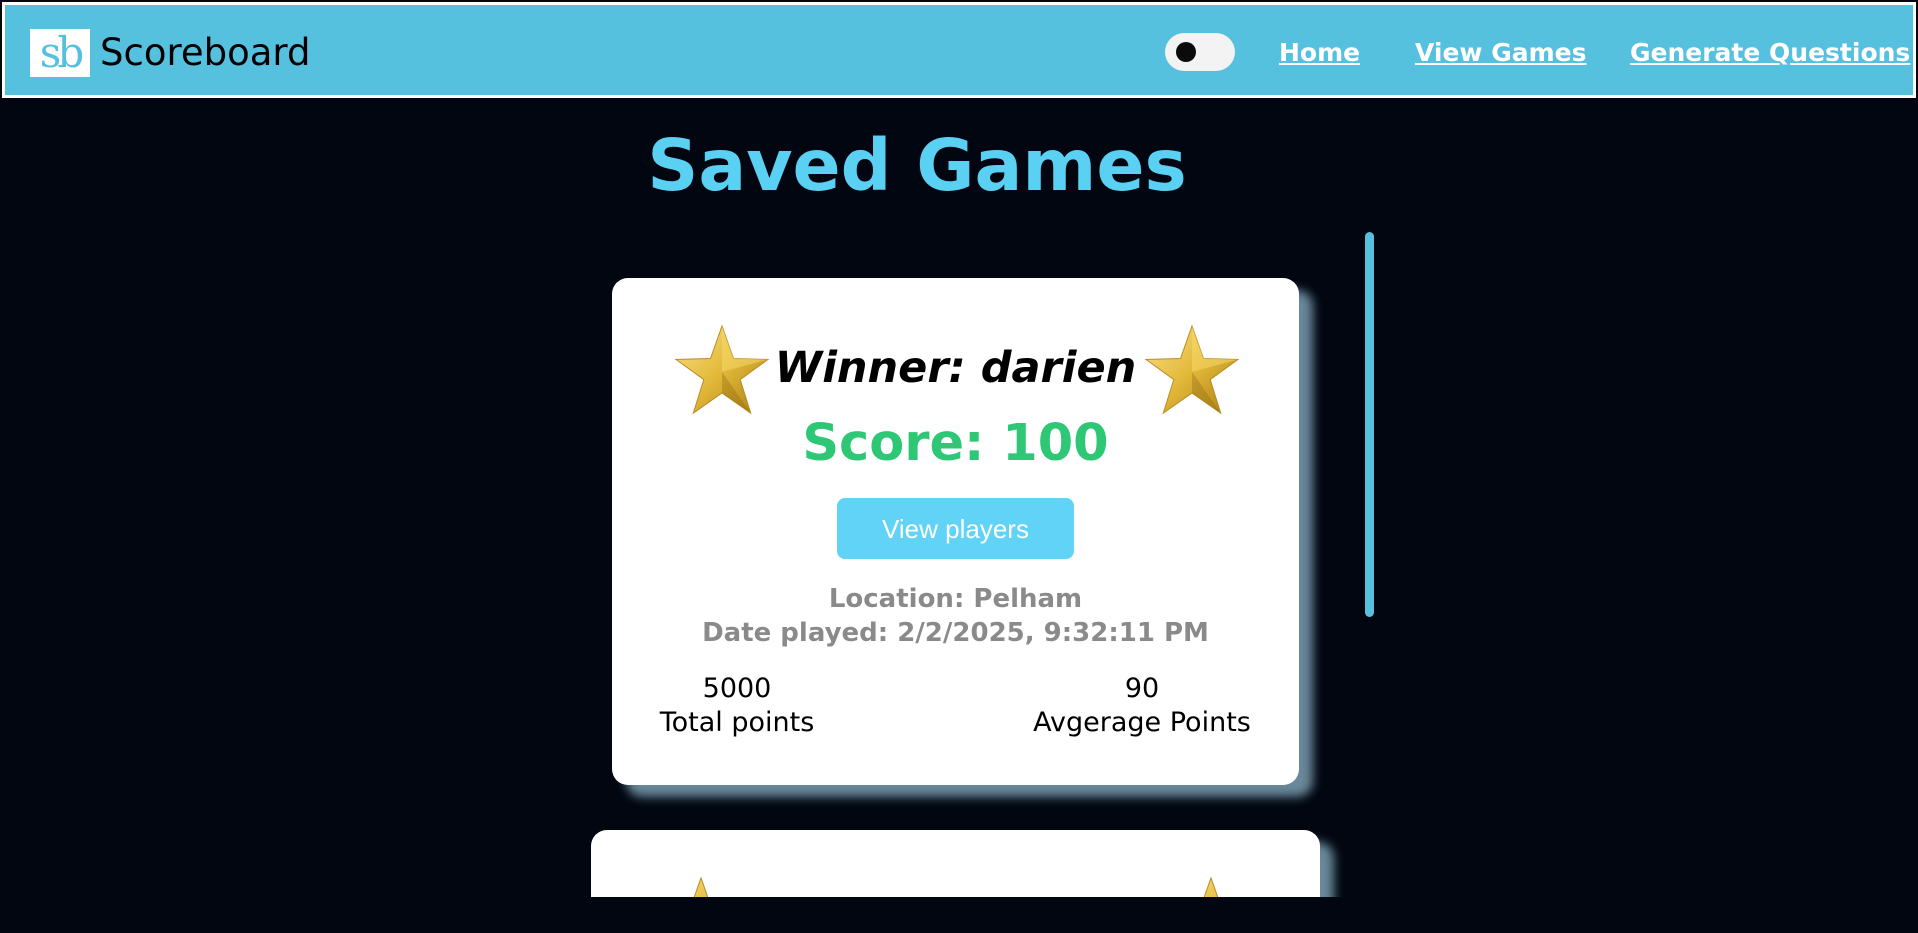 This screenshot has height=933, width=1918. What do you see at coordinates (205, 53) in the screenshot?
I see `brand-title: Scoreboard` at bounding box center [205, 53].